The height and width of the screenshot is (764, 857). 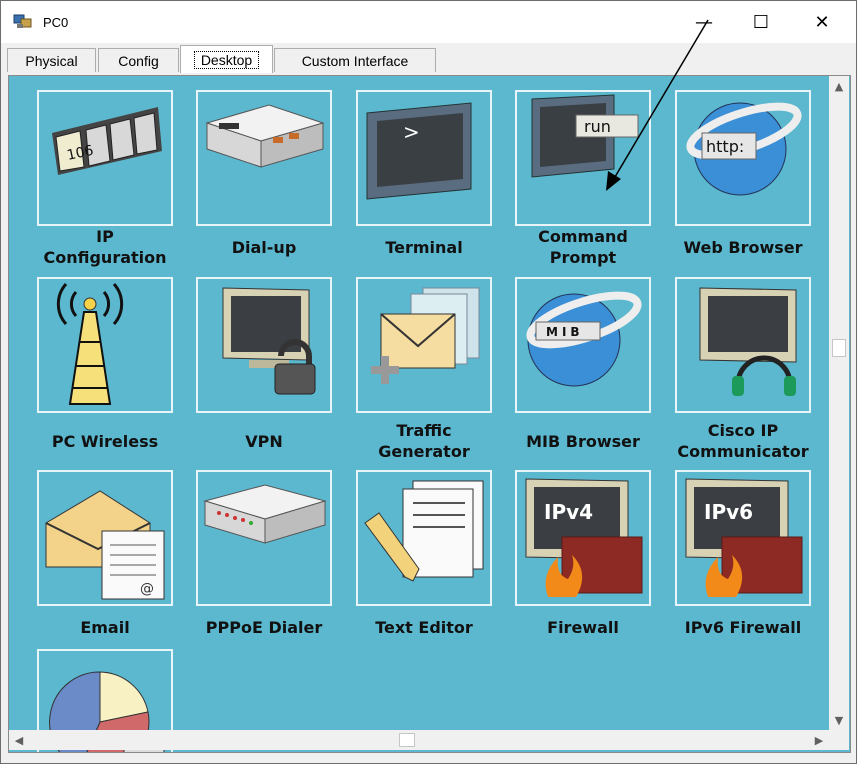 What do you see at coordinates (819, 740) in the screenshot?
I see `scroll-right-icon: ▶` at bounding box center [819, 740].